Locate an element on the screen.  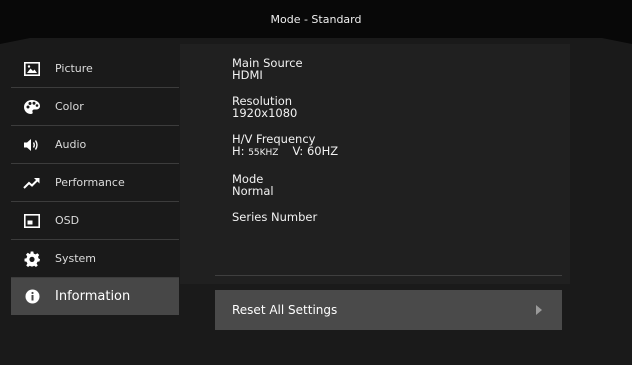
sidebar-item-performance: Performance is located at coordinates (95, 183).